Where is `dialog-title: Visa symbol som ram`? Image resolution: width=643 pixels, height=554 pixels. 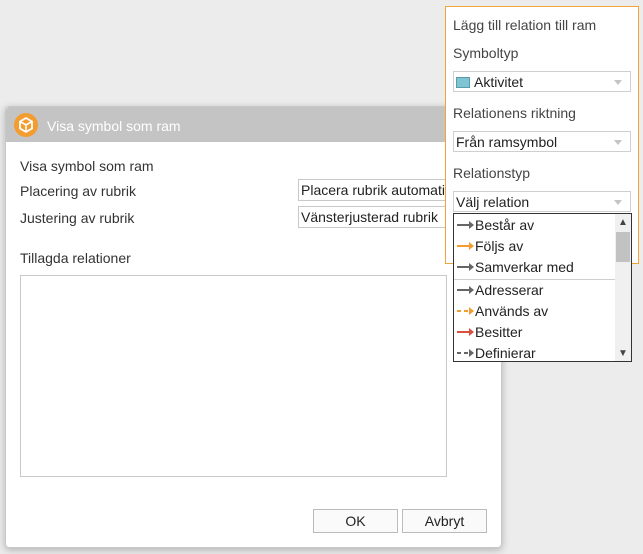 dialog-title: Visa symbol som ram is located at coordinates (114, 126).